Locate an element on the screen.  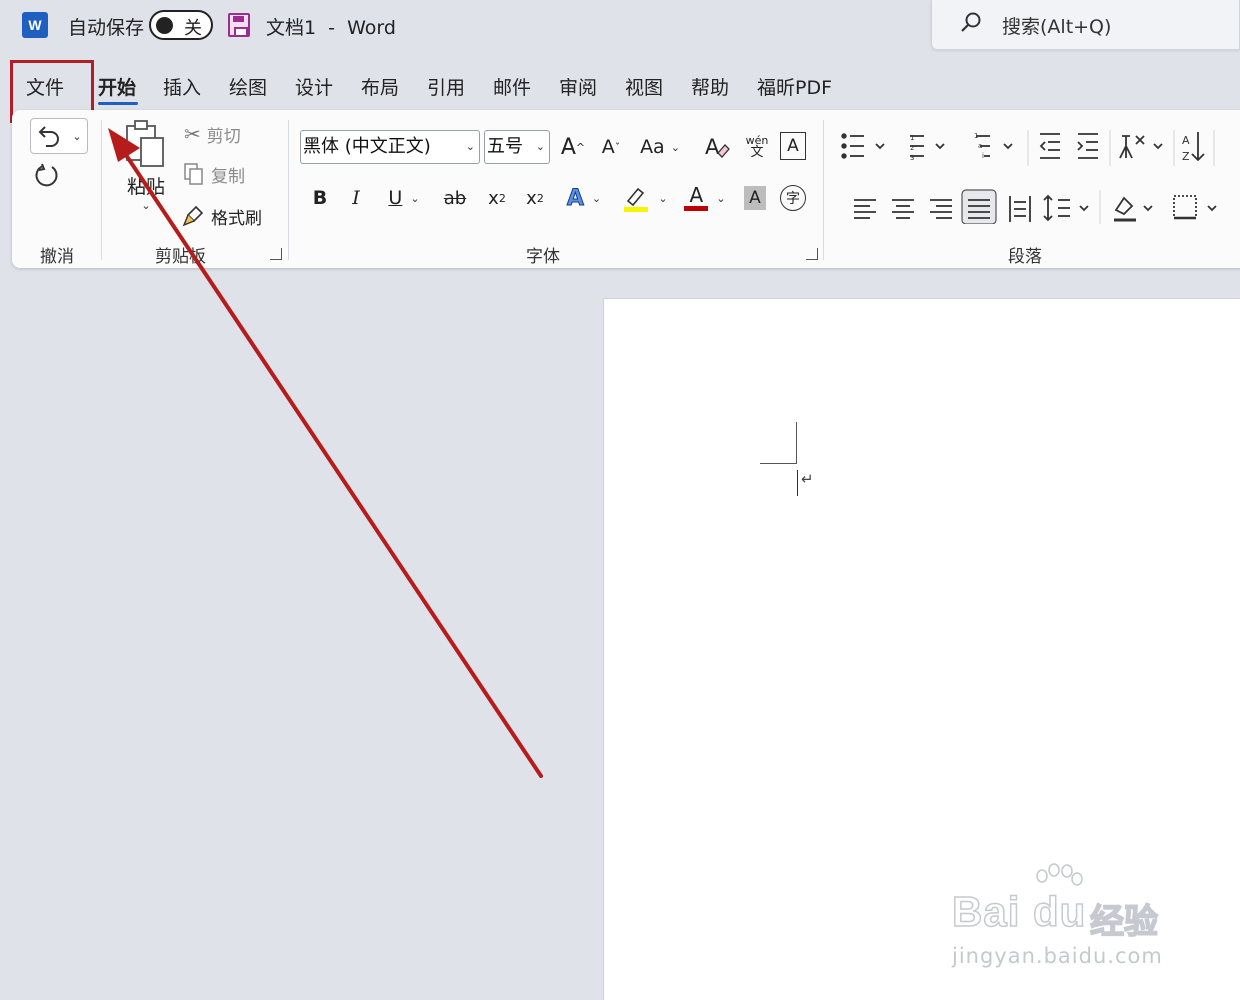
clear-formatting-button: A is located at coordinates (717, 147).